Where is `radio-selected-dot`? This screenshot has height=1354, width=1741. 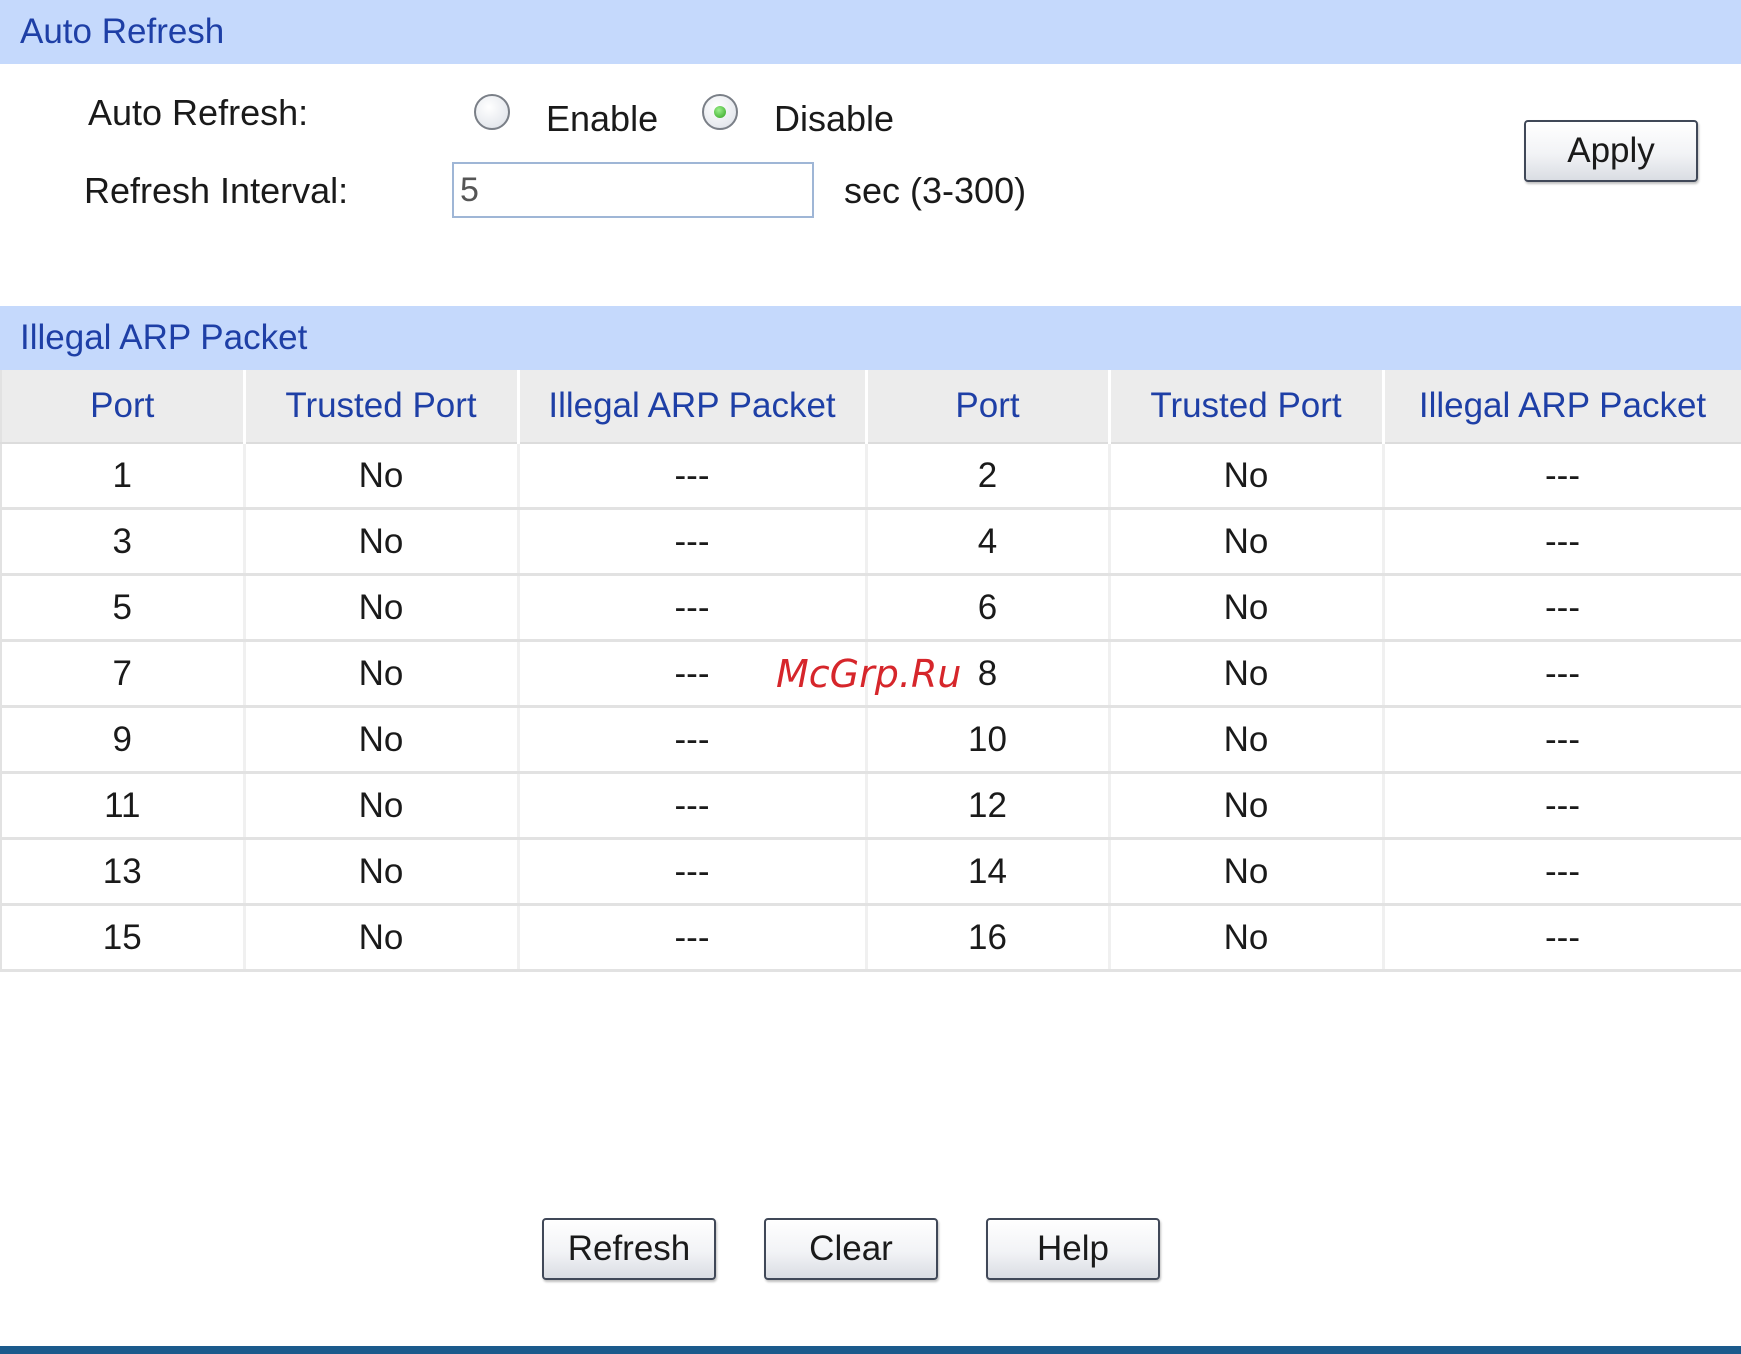 radio-selected-dot is located at coordinates (720, 112).